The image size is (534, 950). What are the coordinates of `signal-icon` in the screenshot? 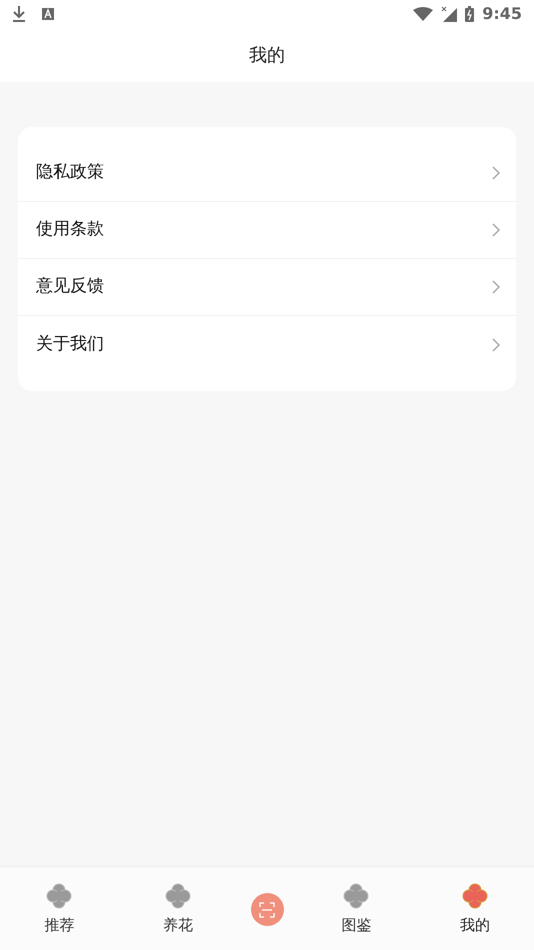 It's located at (449, 14).